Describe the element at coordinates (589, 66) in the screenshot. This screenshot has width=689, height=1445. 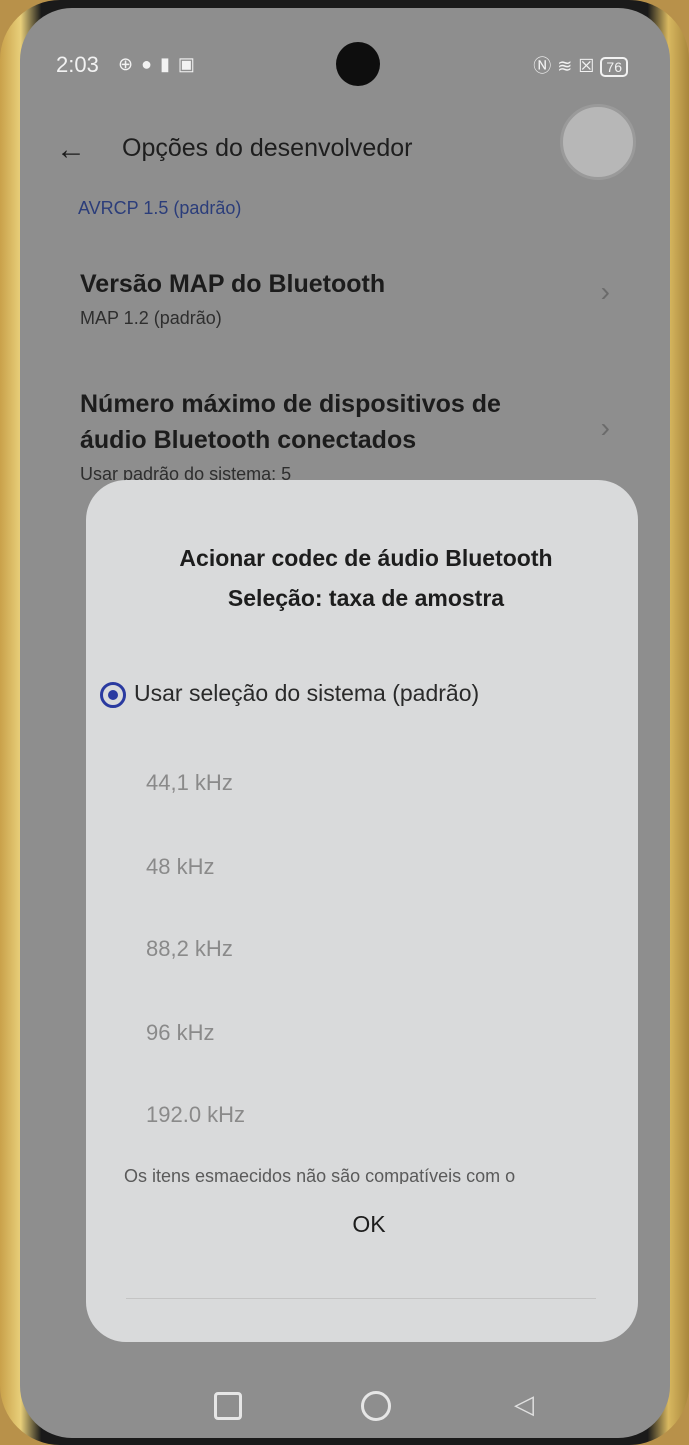
I see `x-box-icon: ☒` at that location.